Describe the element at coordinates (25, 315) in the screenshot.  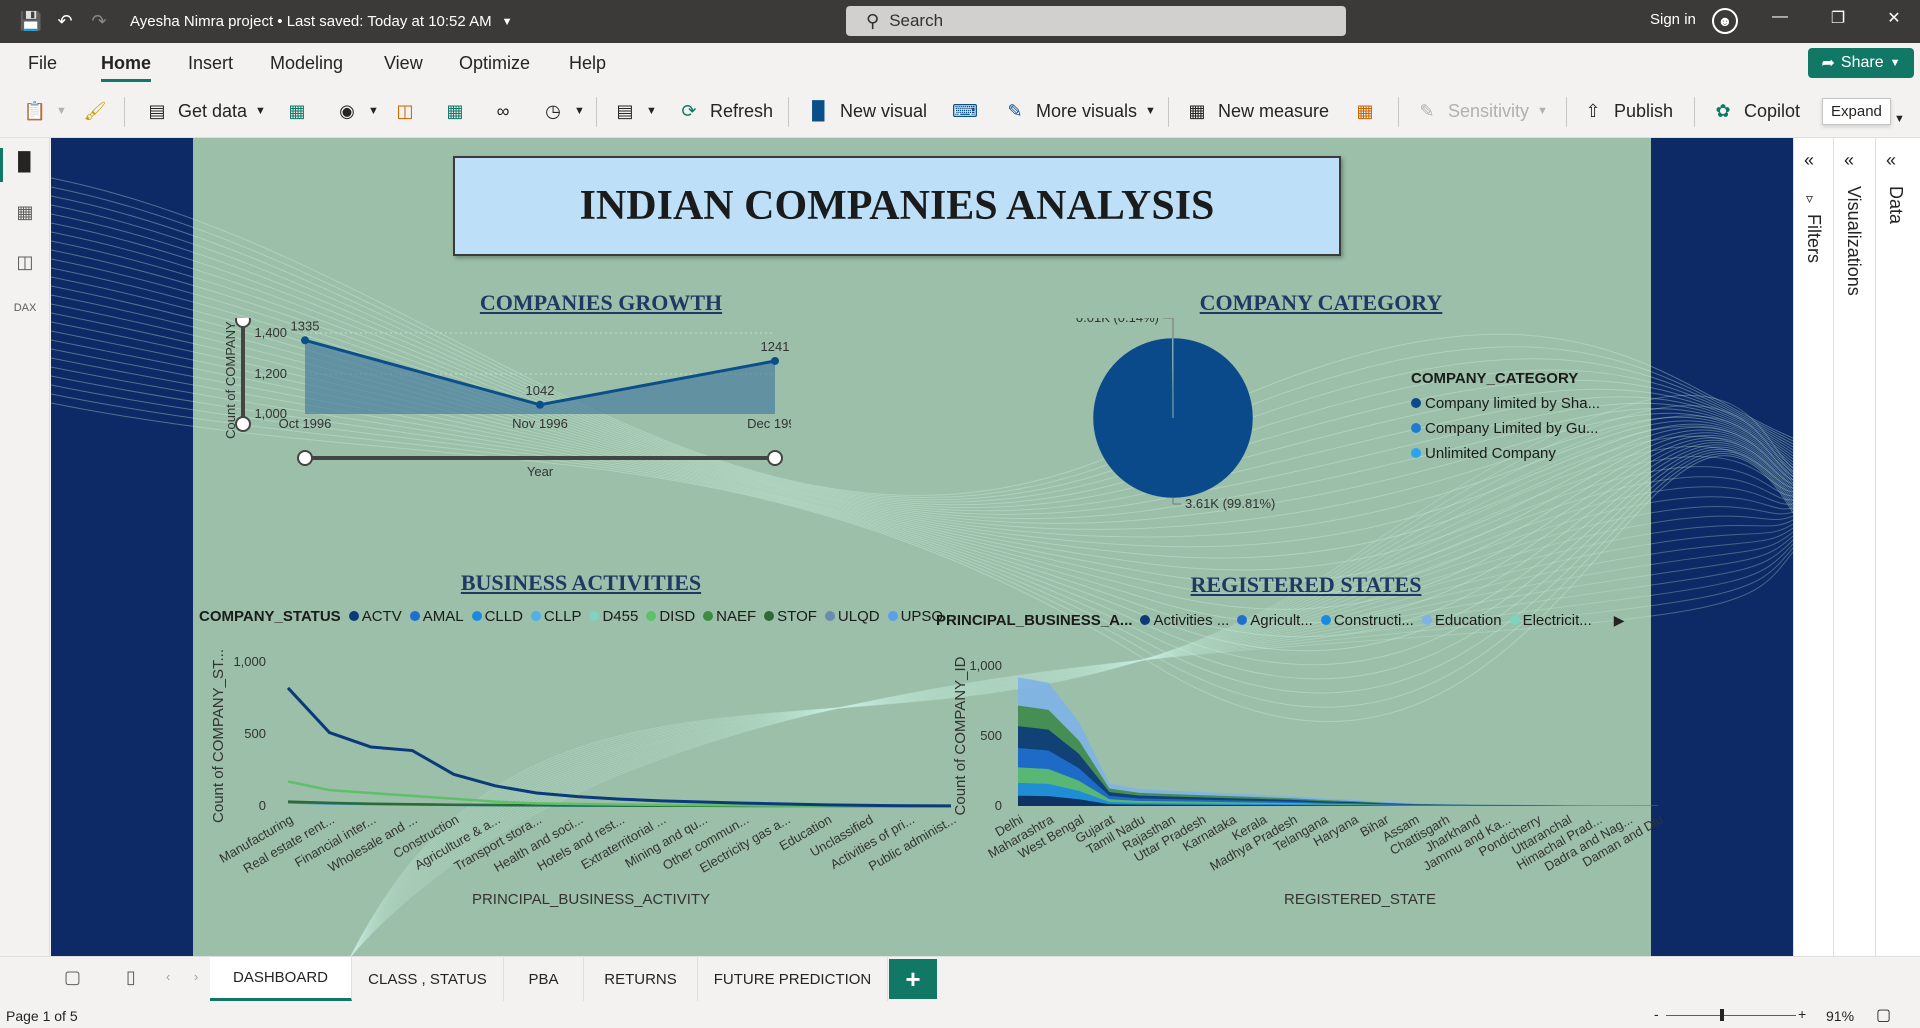
I see `dax-query-view-icon: DAX` at that location.